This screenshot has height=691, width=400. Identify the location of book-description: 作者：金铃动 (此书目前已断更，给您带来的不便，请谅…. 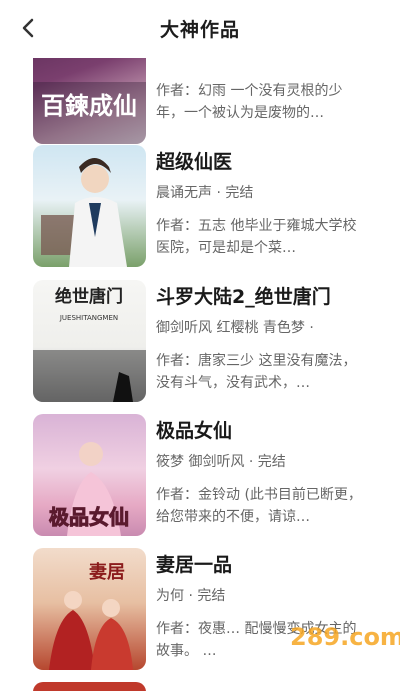
(259, 506).